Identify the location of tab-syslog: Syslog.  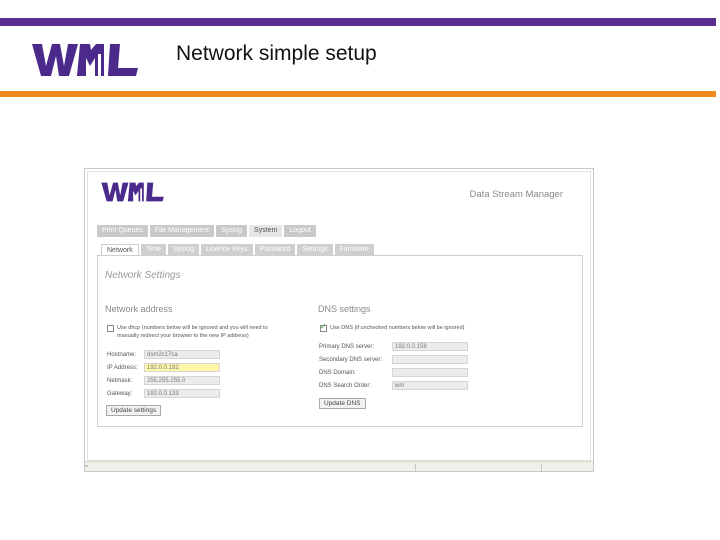
(231, 231).